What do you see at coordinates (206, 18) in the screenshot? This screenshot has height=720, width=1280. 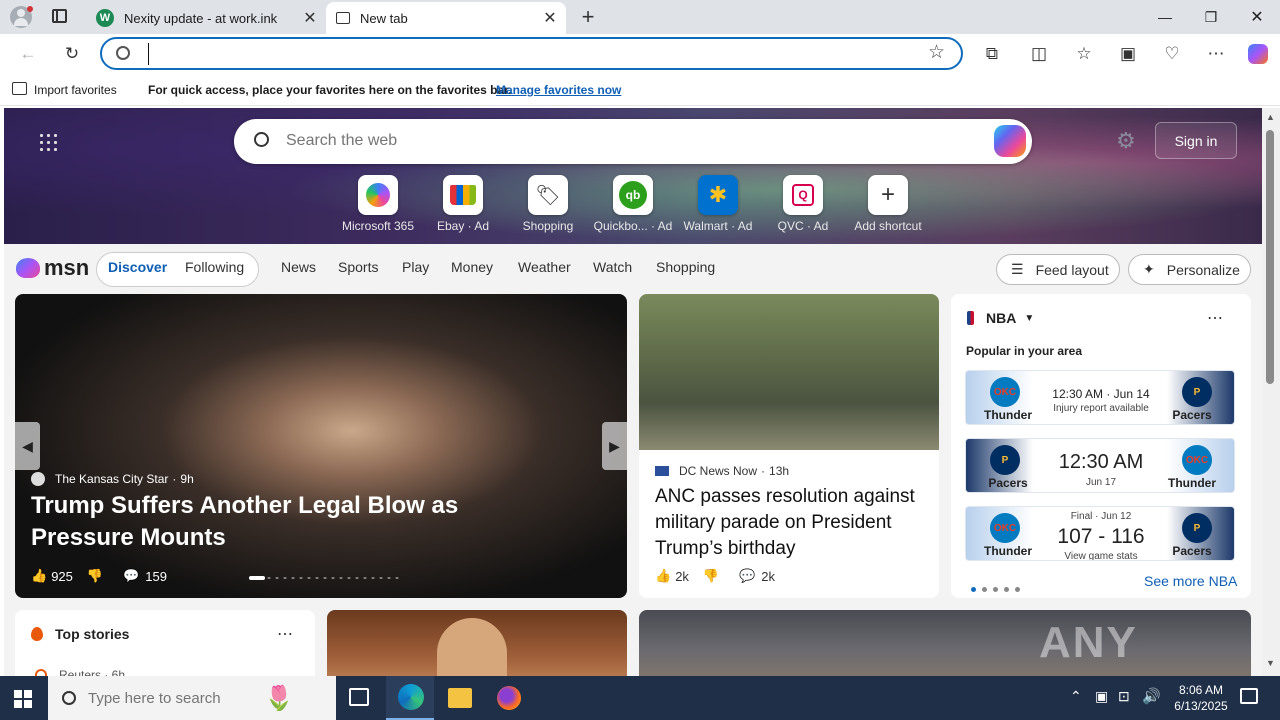 I see `tab-nexity: W Nexity update - at work.ink ✕` at bounding box center [206, 18].